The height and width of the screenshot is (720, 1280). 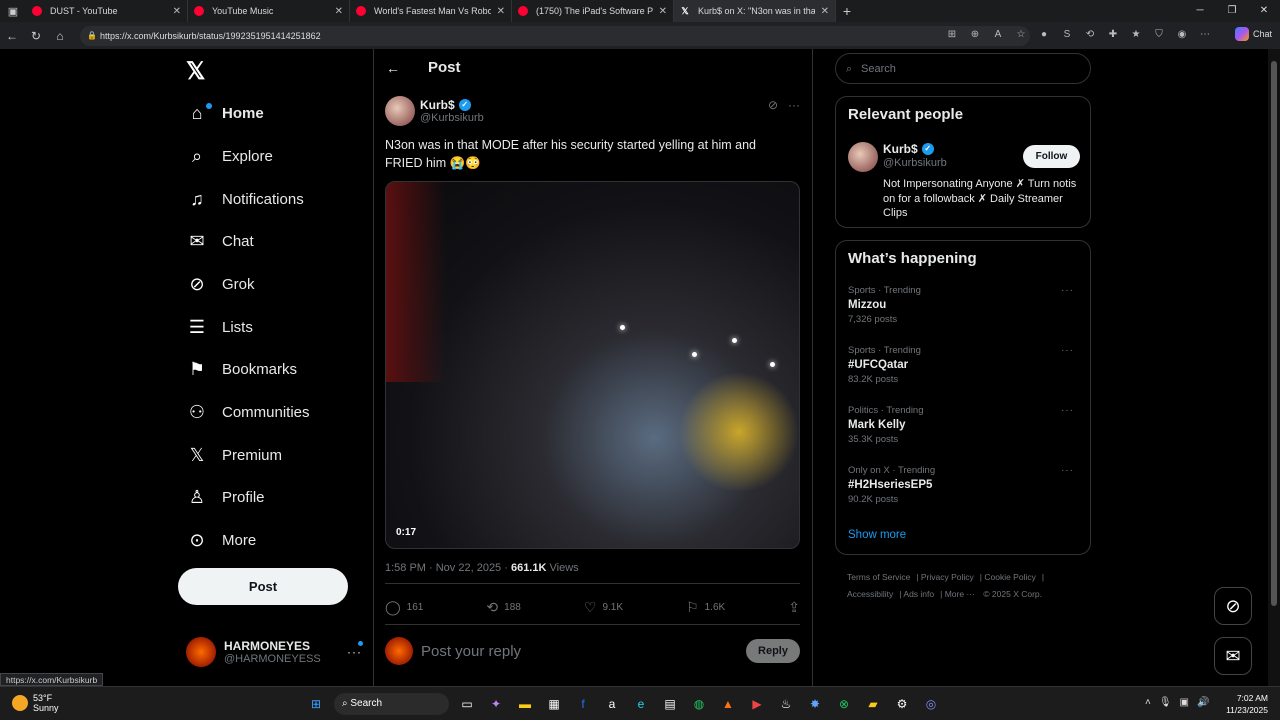 I want to click on nav-premium: 𝕏 Premium, so click(x=234, y=455).